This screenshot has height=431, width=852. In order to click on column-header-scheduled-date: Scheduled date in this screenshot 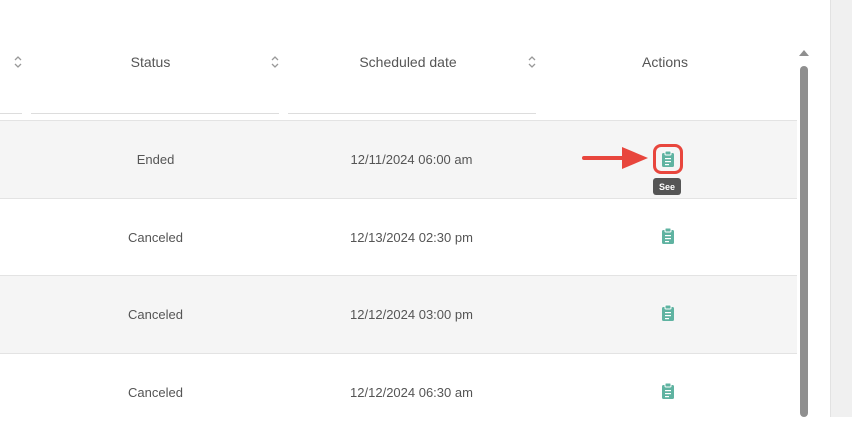, I will do `click(408, 62)`.